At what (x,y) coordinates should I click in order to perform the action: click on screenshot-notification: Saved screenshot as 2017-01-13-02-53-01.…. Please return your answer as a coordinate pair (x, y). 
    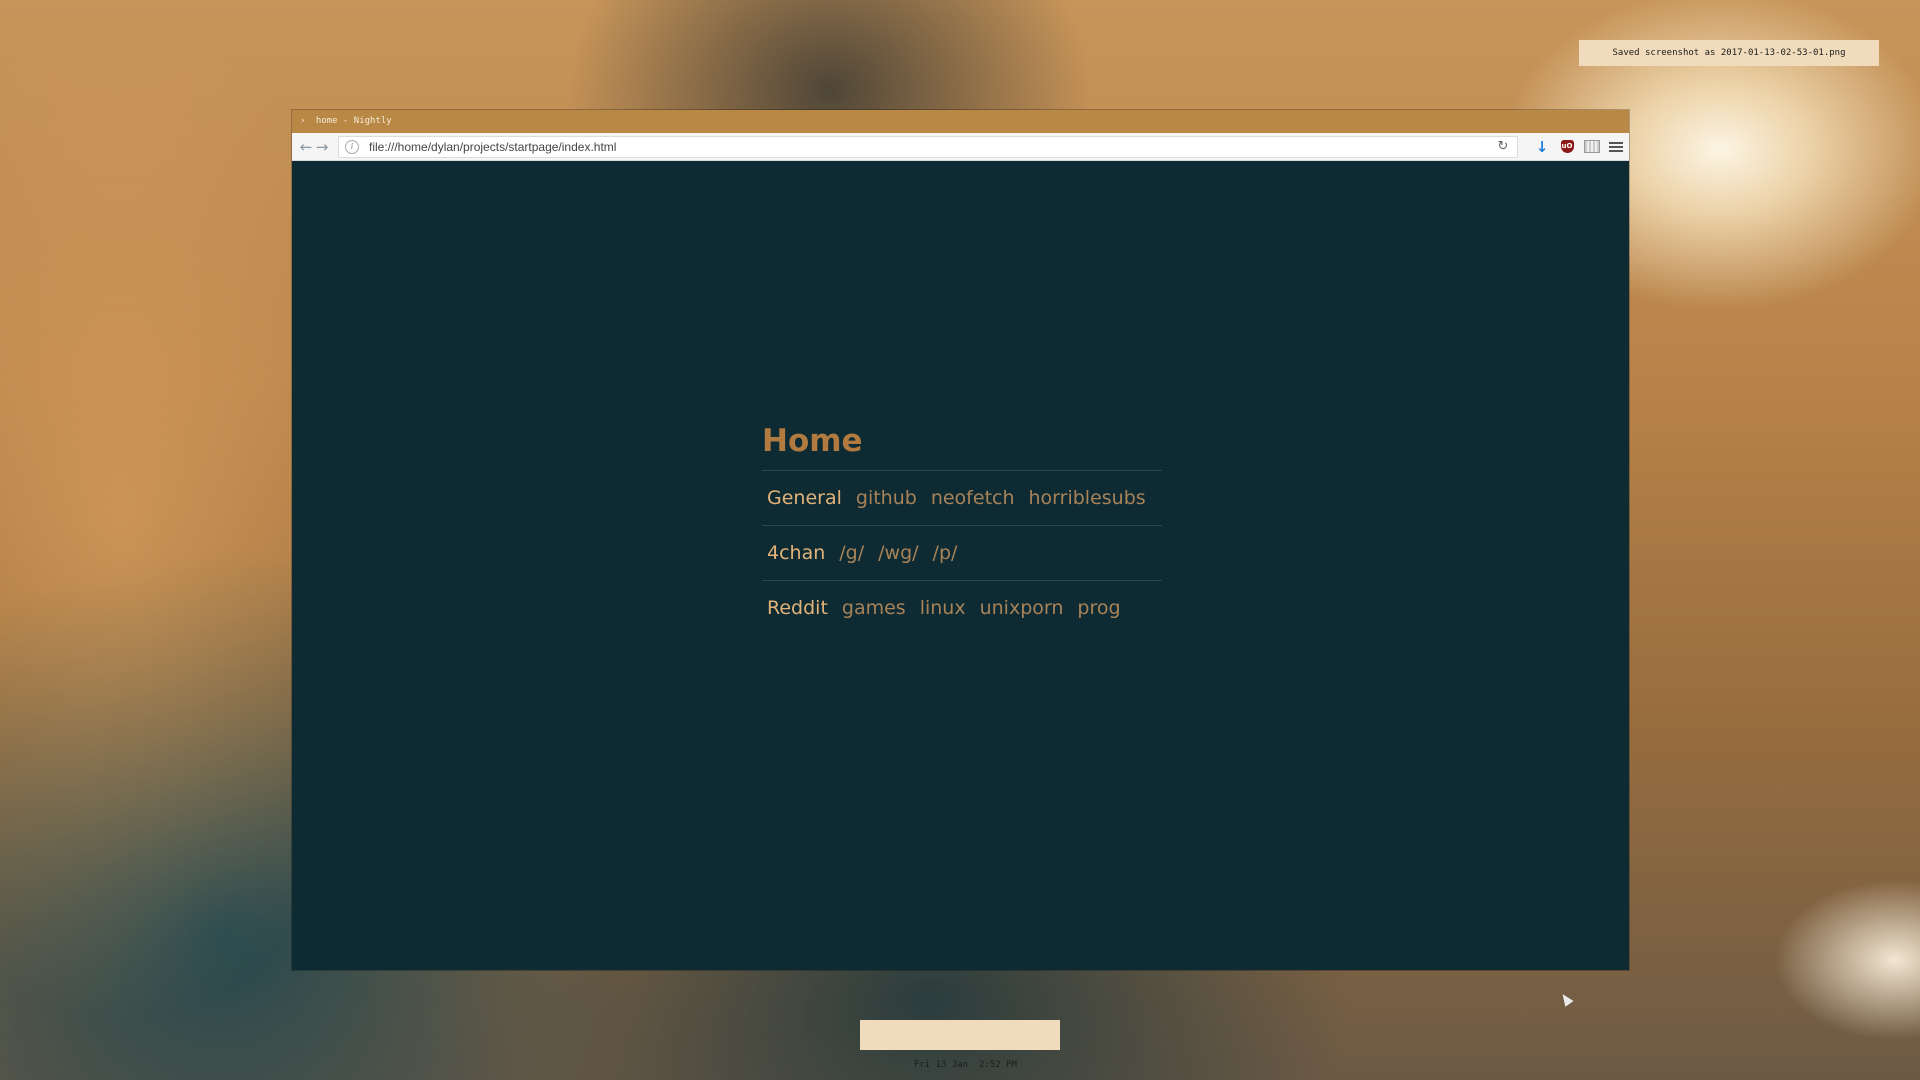
    Looking at the image, I should click on (1729, 53).